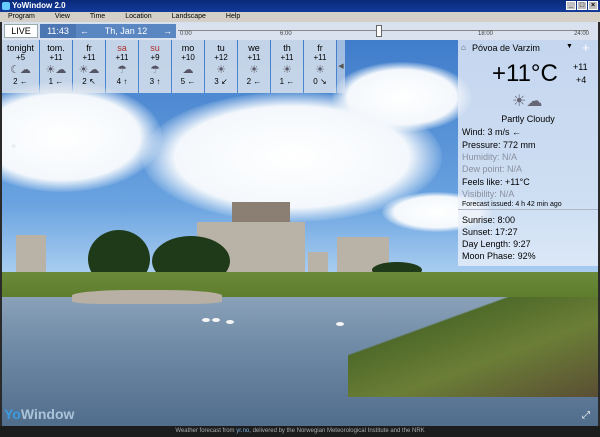  I want to click on rocks, so click(147, 297).